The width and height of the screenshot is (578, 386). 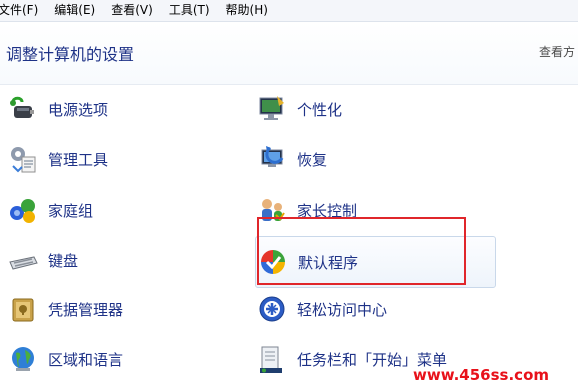 What do you see at coordinates (23, 260) in the screenshot?
I see `keyboard-icon` at bounding box center [23, 260].